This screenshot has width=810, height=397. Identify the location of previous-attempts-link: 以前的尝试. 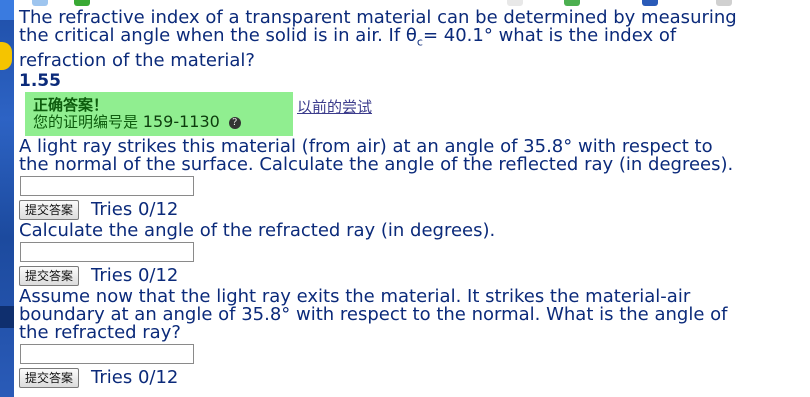
(334, 107).